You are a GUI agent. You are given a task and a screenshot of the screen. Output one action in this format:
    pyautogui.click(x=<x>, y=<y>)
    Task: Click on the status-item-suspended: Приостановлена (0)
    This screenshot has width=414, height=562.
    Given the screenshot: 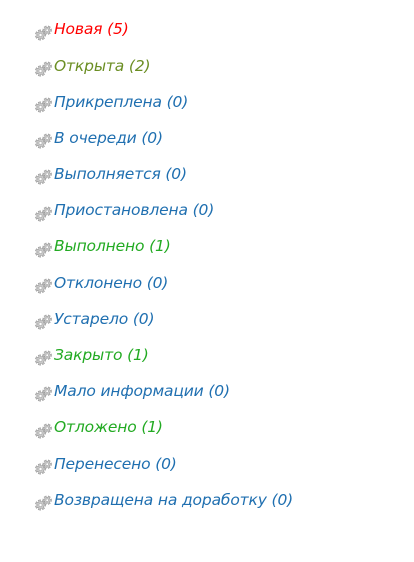 What is the action you would take?
    pyautogui.click(x=163, y=211)
    